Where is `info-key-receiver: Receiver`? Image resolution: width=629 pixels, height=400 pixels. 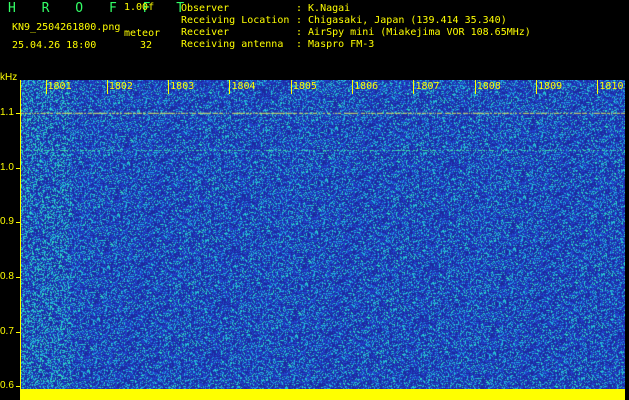 info-key-receiver: Receiver is located at coordinates (205, 32).